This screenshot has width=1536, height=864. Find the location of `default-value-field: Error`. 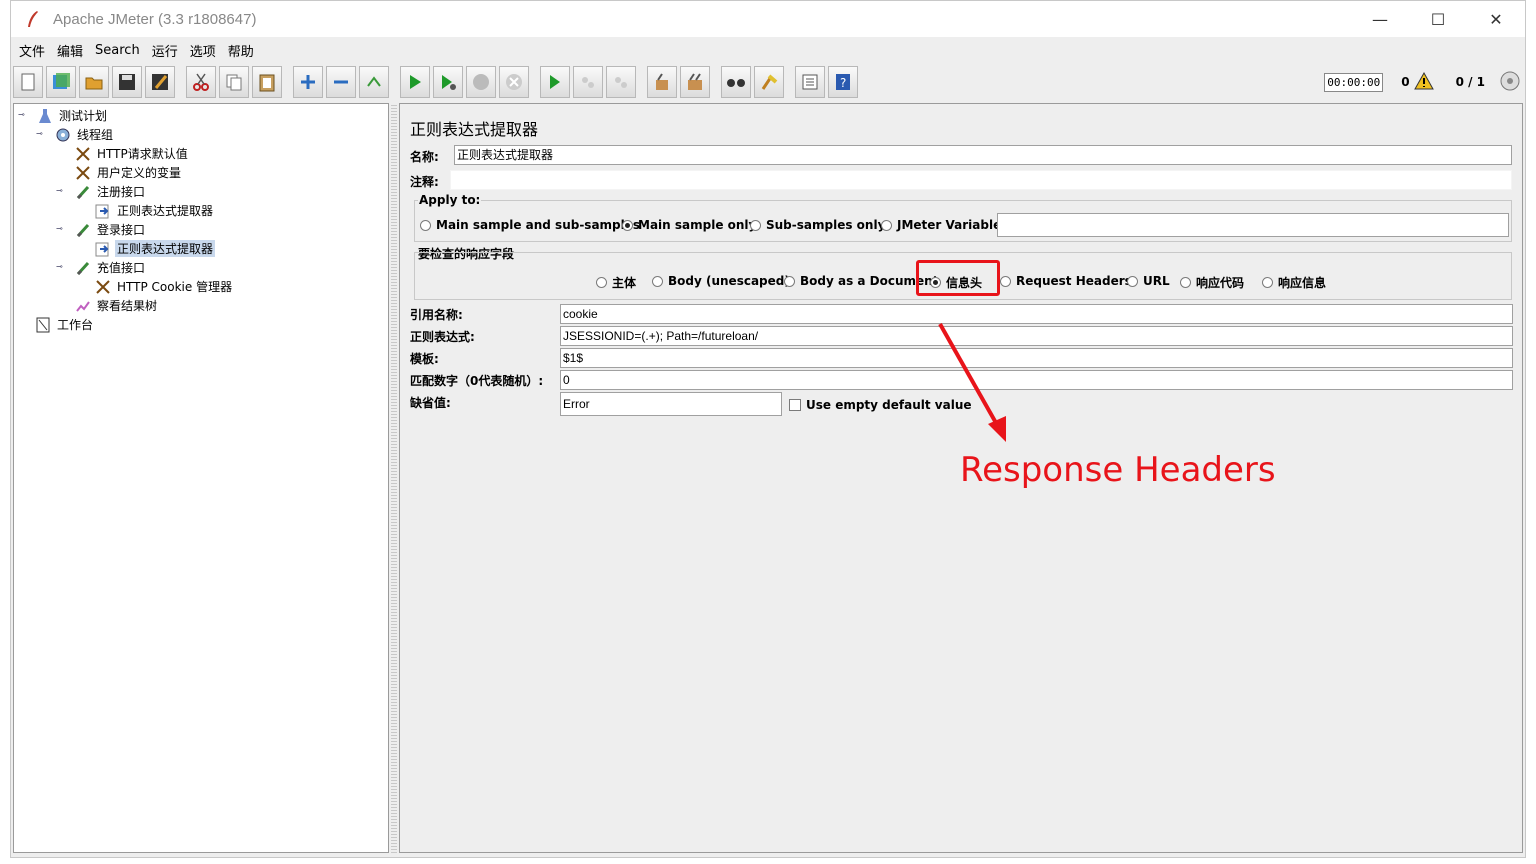

default-value-field: Error is located at coordinates (671, 404).